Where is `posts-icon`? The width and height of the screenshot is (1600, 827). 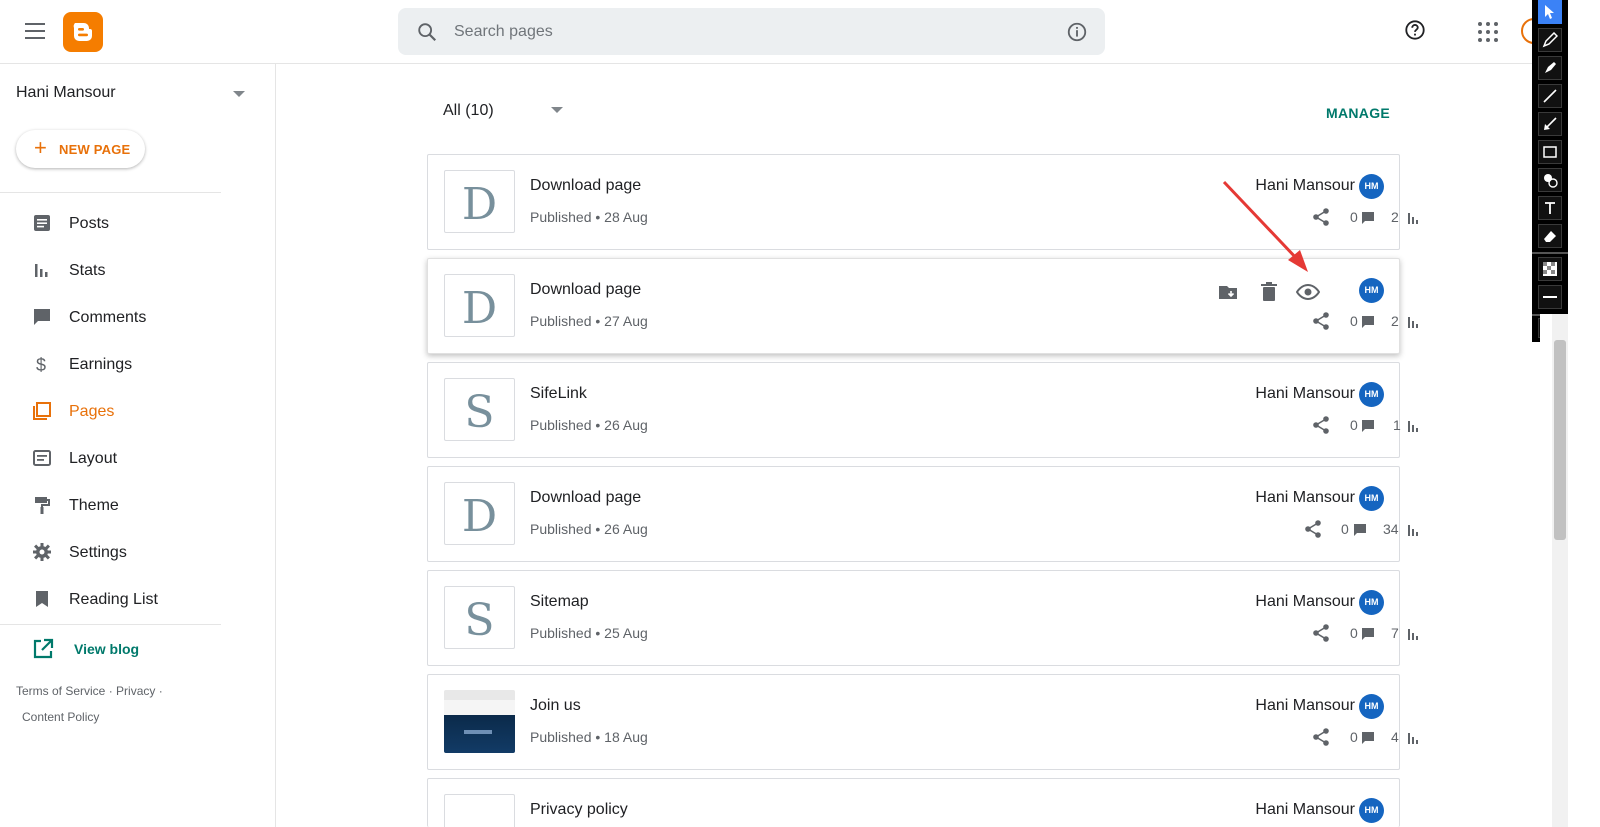 posts-icon is located at coordinates (42, 223).